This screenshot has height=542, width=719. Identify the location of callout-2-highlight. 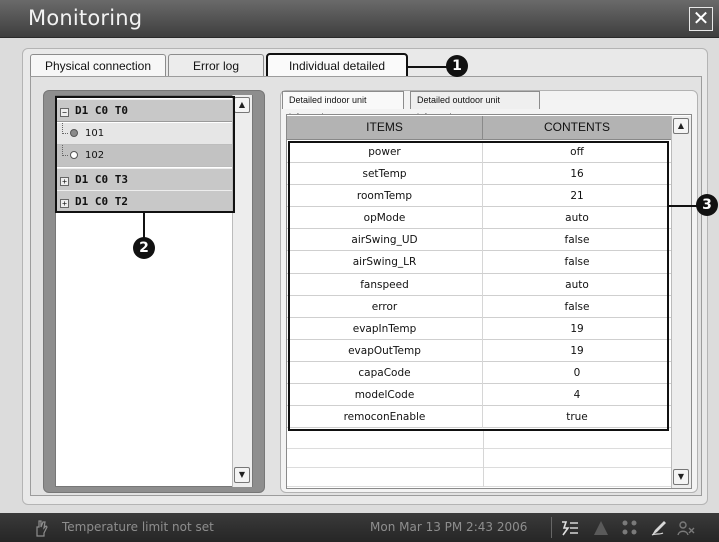
(145, 154).